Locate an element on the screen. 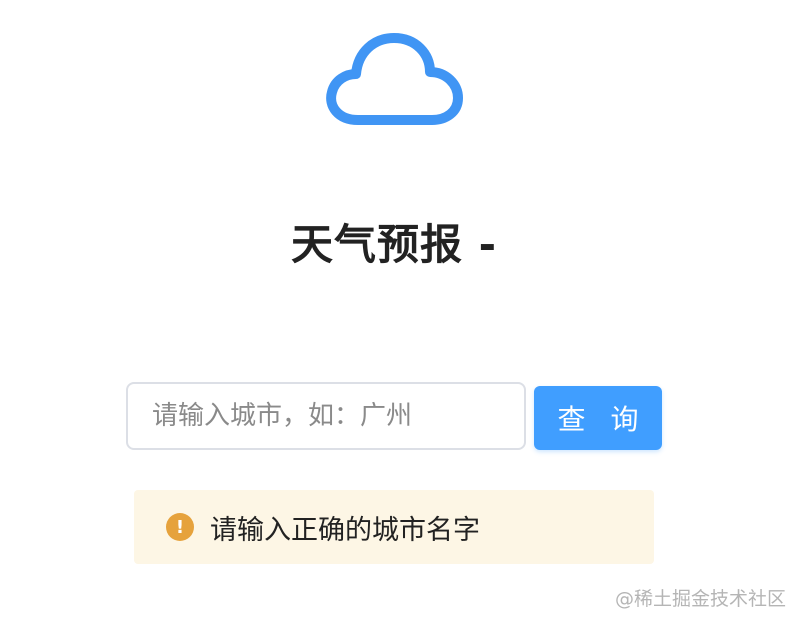 The width and height of the screenshot is (804, 624). warning-icon: ! is located at coordinates (180, 527).